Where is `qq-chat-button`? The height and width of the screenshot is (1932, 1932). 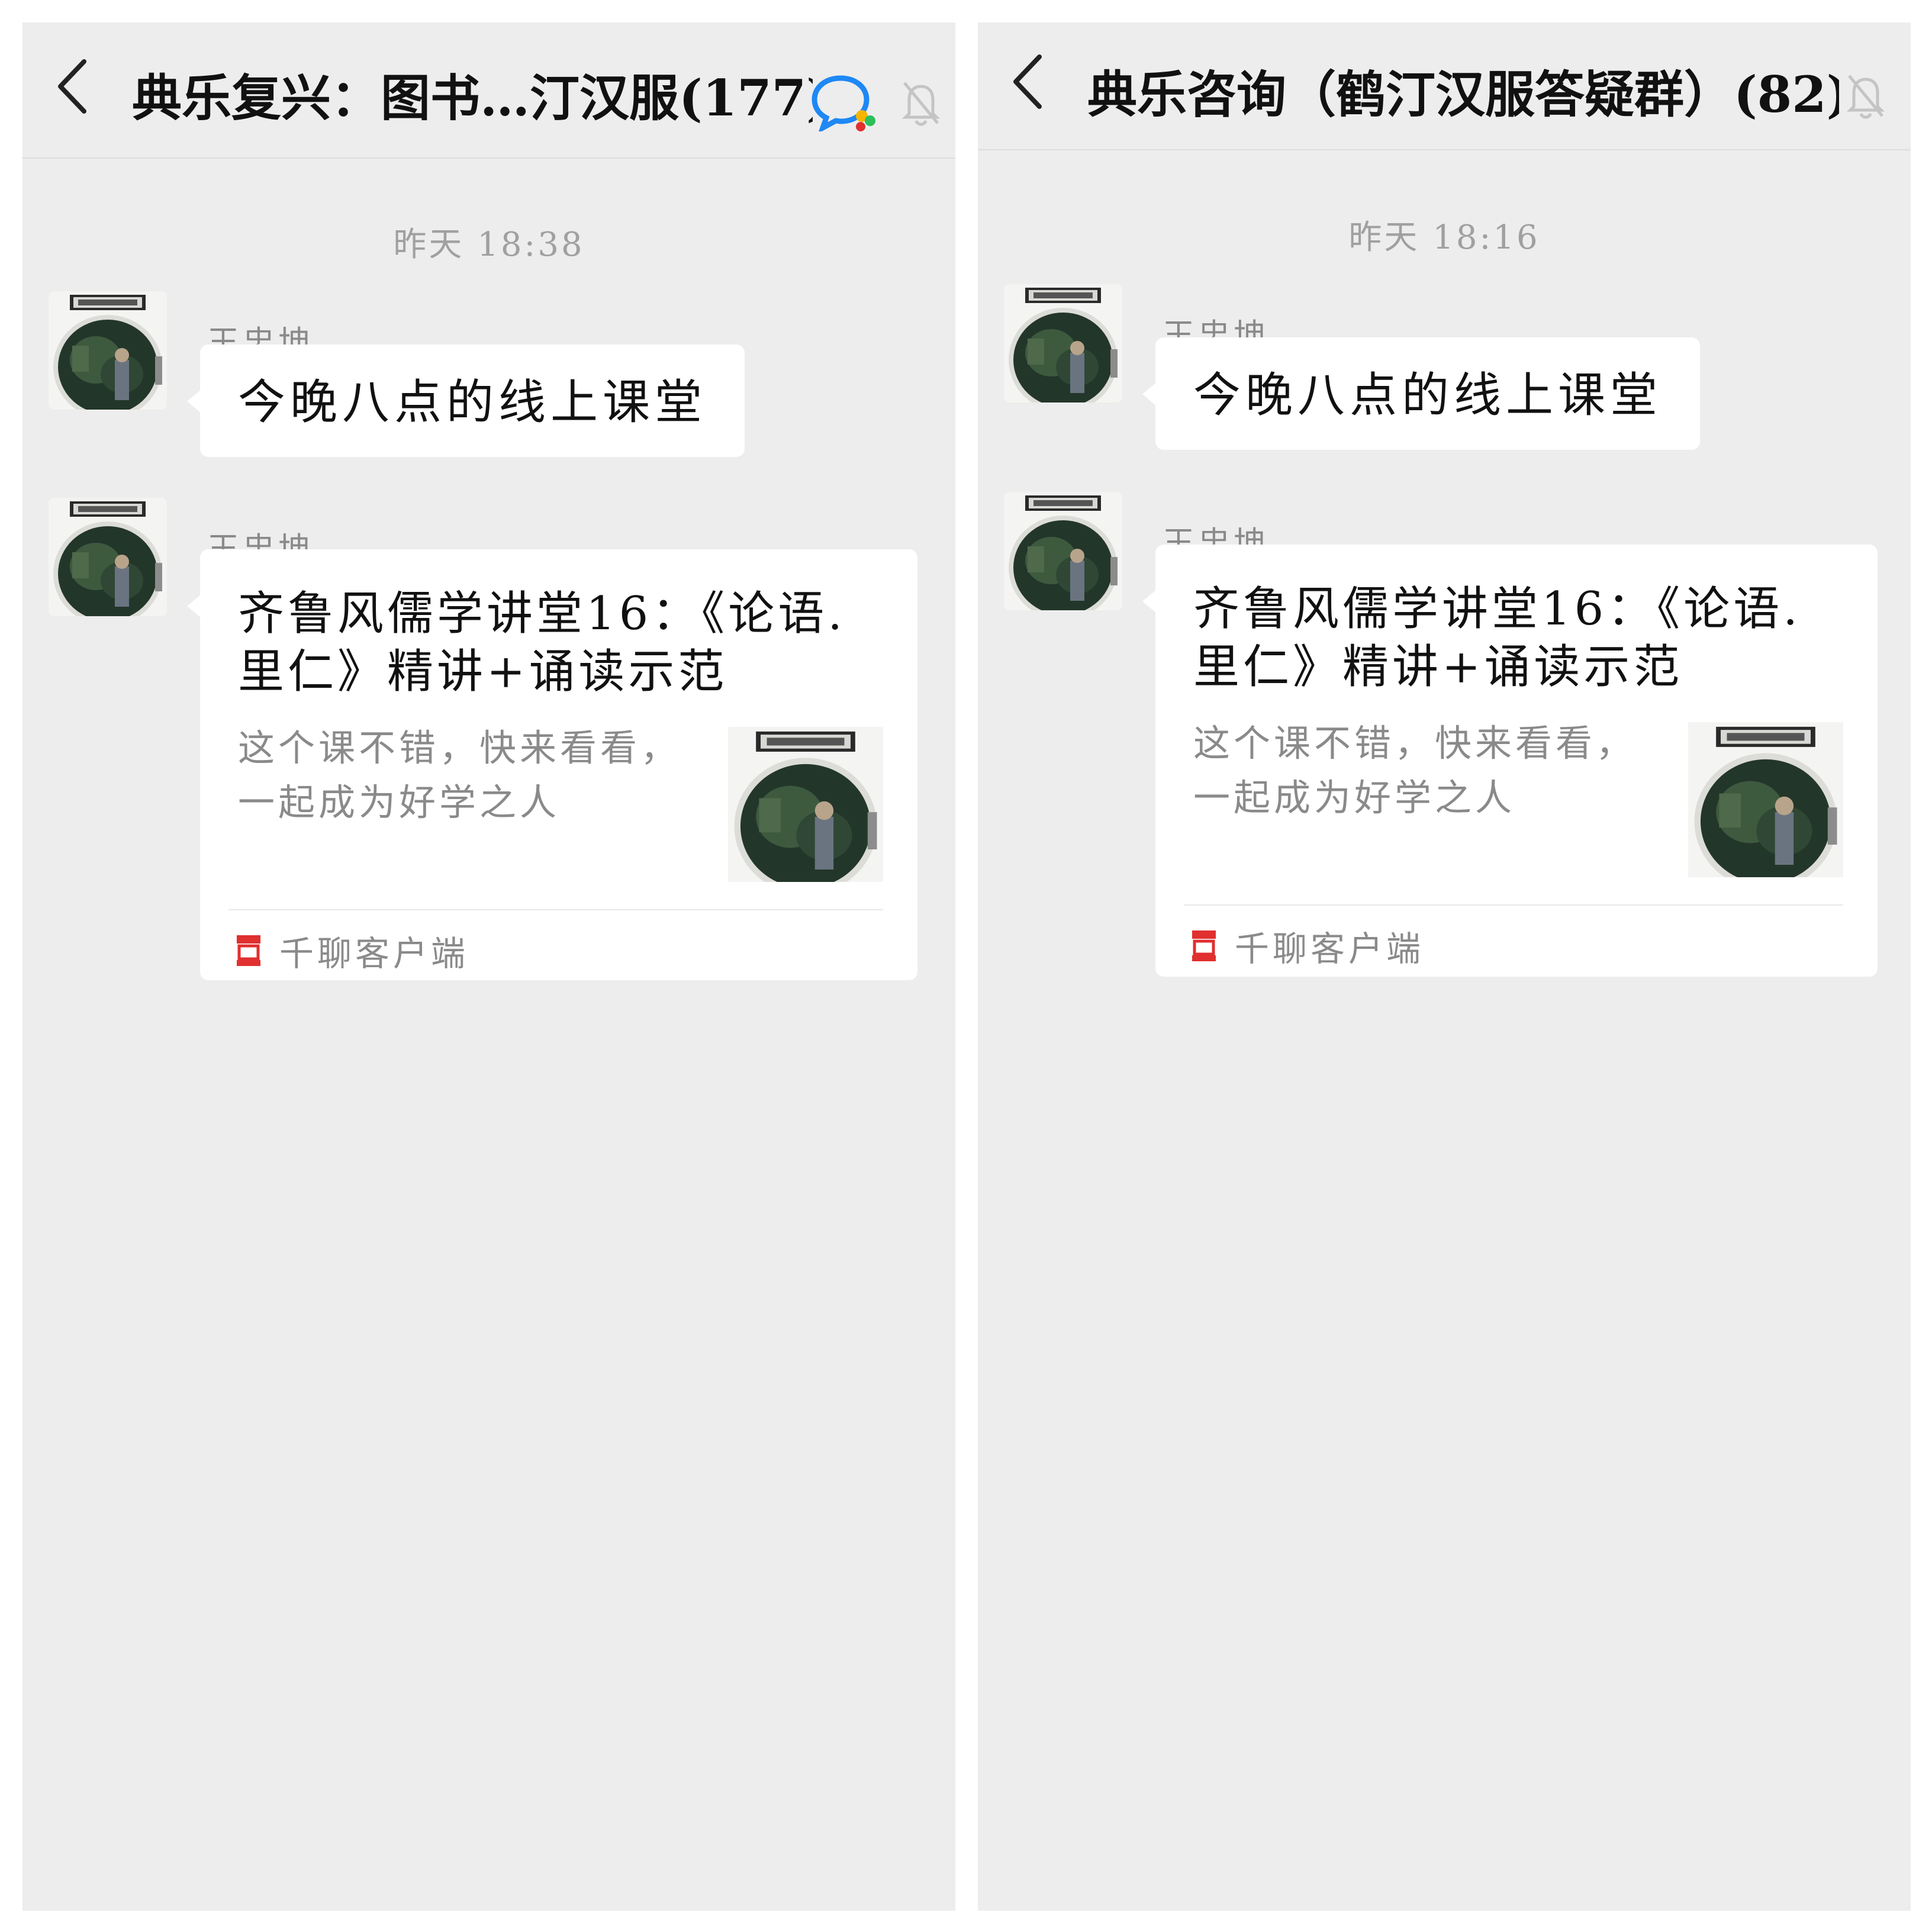 qq-chat-button is located at coordinates (844, 103).